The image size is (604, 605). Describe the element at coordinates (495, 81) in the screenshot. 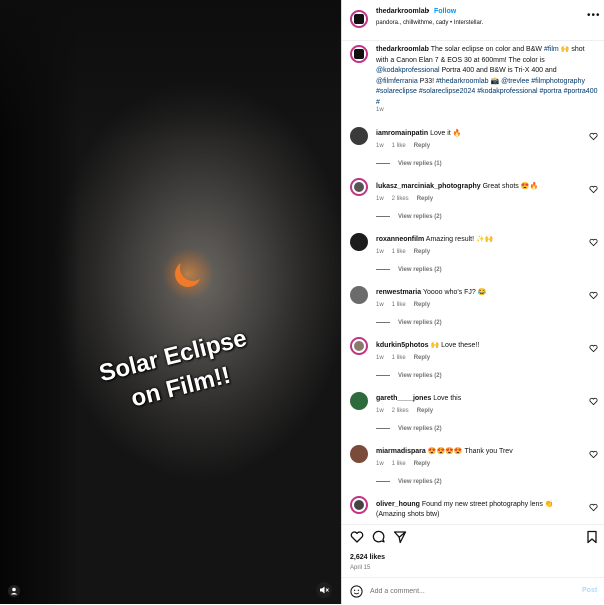

I see `caption-text: 📸` at that location.